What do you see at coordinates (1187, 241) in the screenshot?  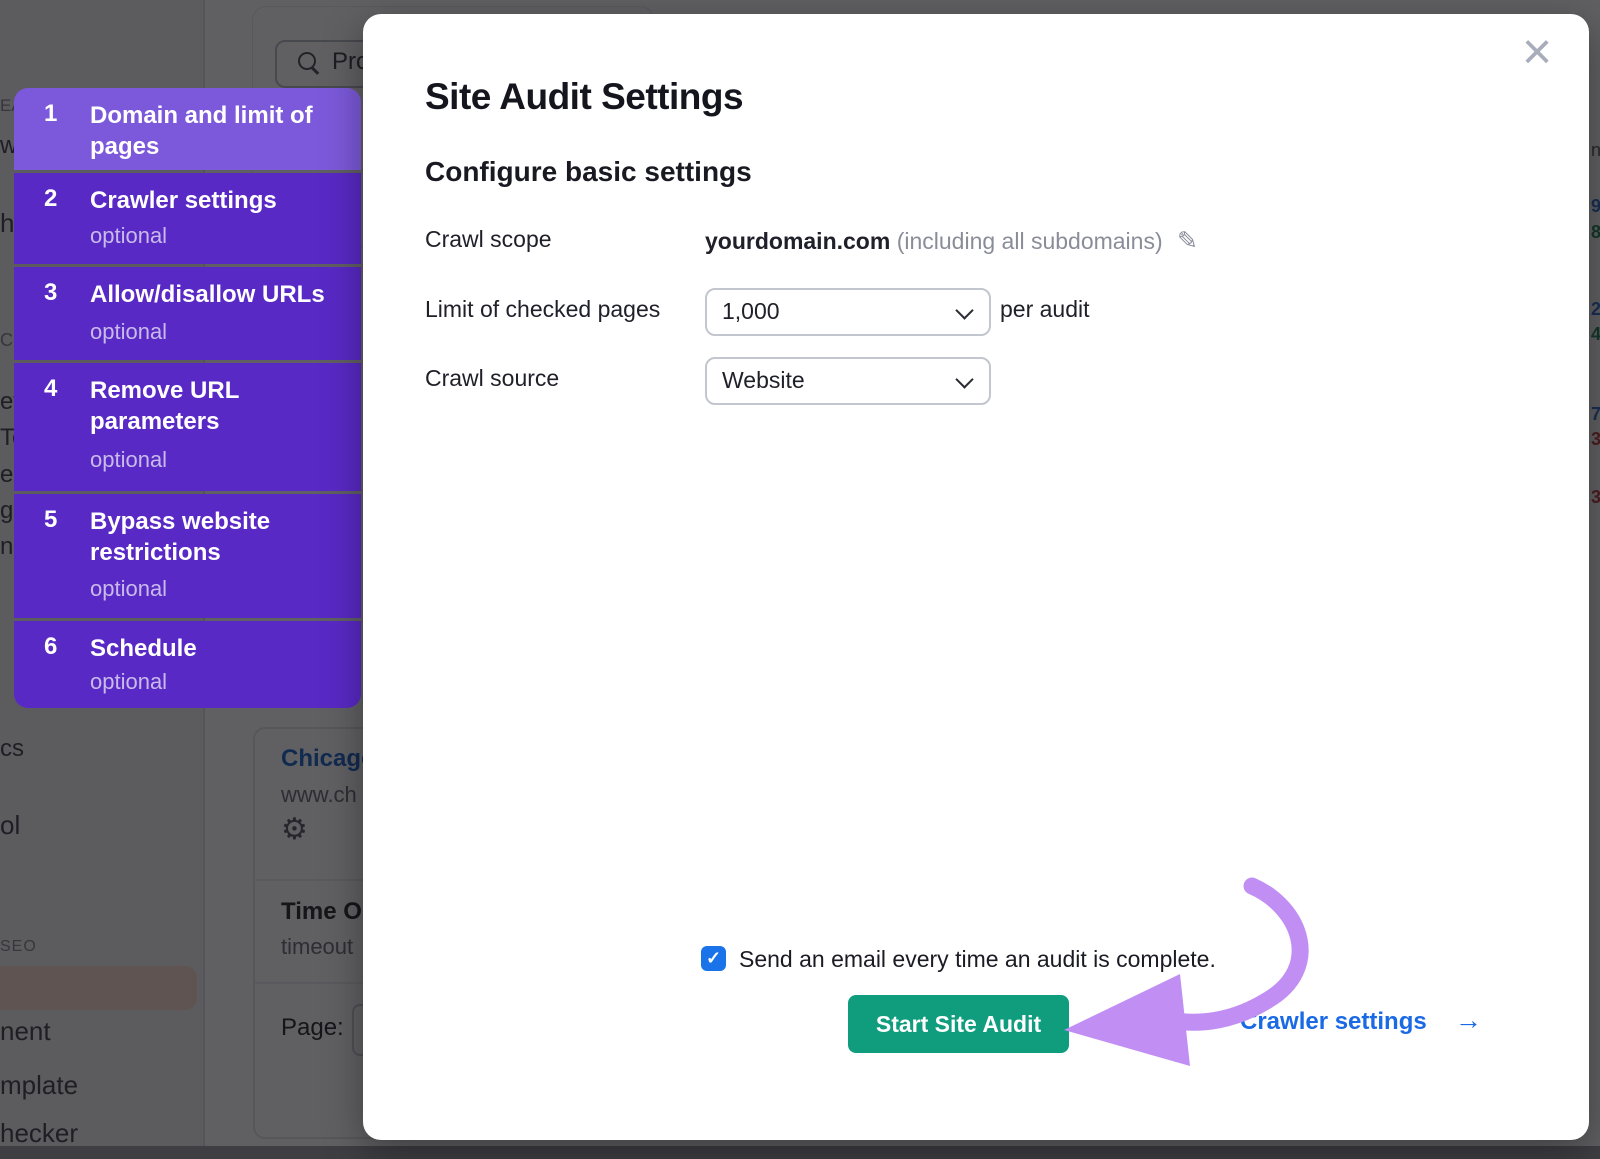 I see `edit-pencil-icon: ✎` at bounding box center [1187, 241].